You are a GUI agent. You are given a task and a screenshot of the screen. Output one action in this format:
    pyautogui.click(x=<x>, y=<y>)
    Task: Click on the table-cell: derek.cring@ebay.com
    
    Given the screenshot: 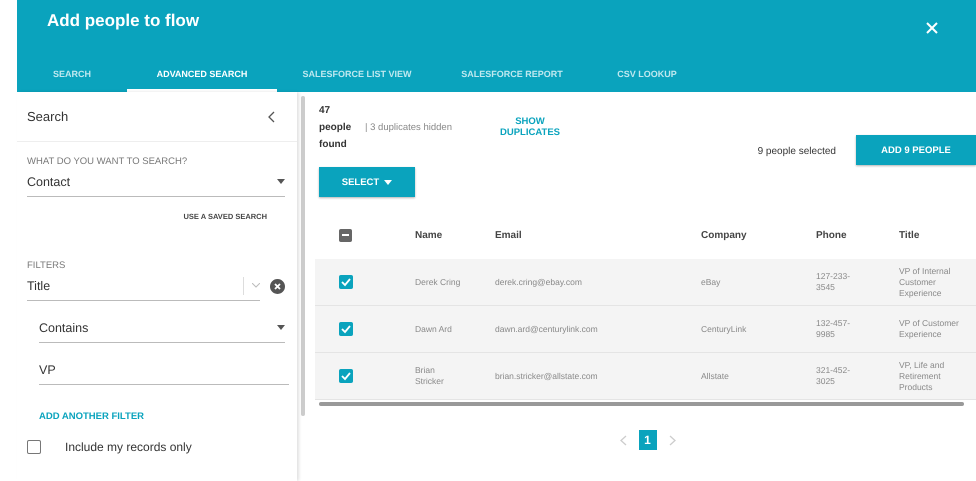 What is the action you would take?
    pyautogui.click(x=538, y=282)
    